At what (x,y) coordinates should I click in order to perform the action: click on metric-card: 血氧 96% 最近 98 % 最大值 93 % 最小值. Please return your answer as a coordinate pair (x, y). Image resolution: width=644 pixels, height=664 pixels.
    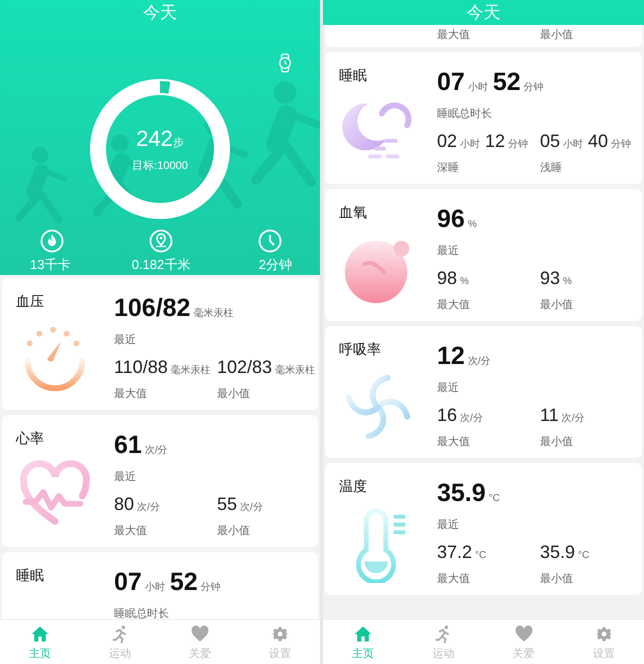
    Looking at the image, I should click on (483, 255).